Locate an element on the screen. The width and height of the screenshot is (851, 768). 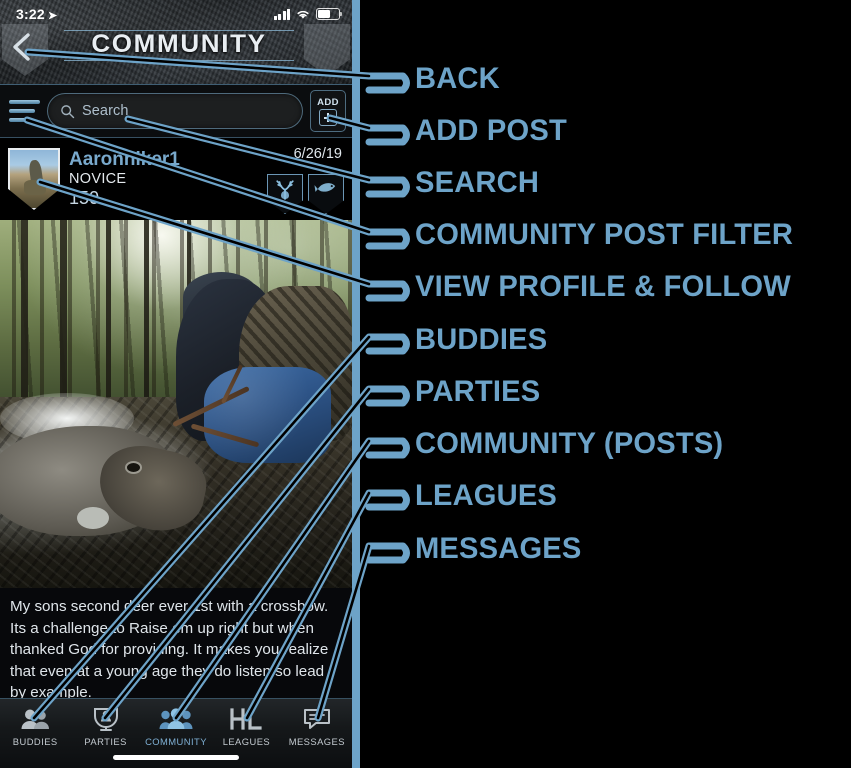
photo-deer-snout is located at coordinates (93, 518).